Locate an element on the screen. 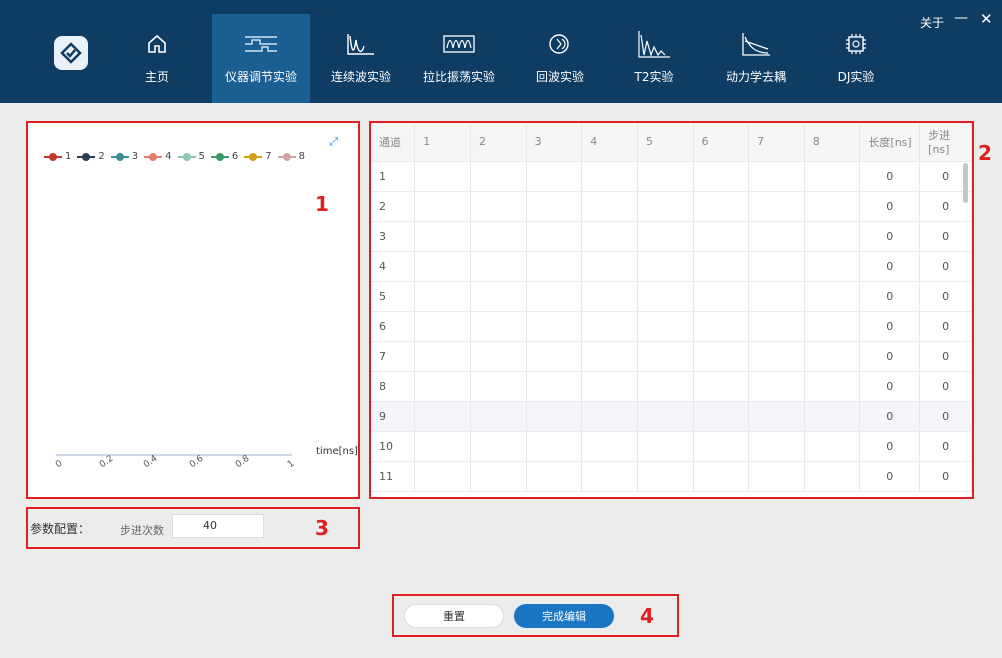 This screenshot has height=658, width=1002. table-cell: 11 is located at coordinates (393, 476).